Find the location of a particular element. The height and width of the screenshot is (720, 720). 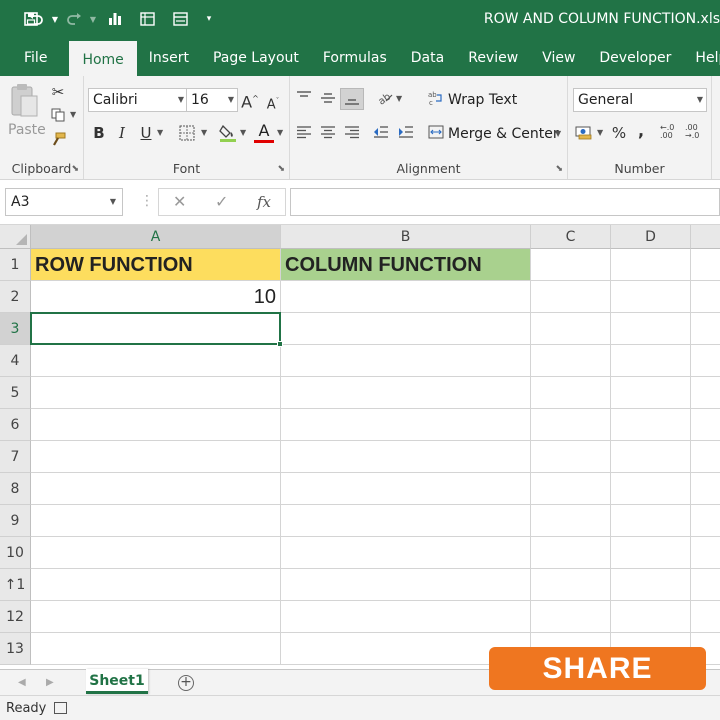

cell-d11 is located at coordinates (651, 585).